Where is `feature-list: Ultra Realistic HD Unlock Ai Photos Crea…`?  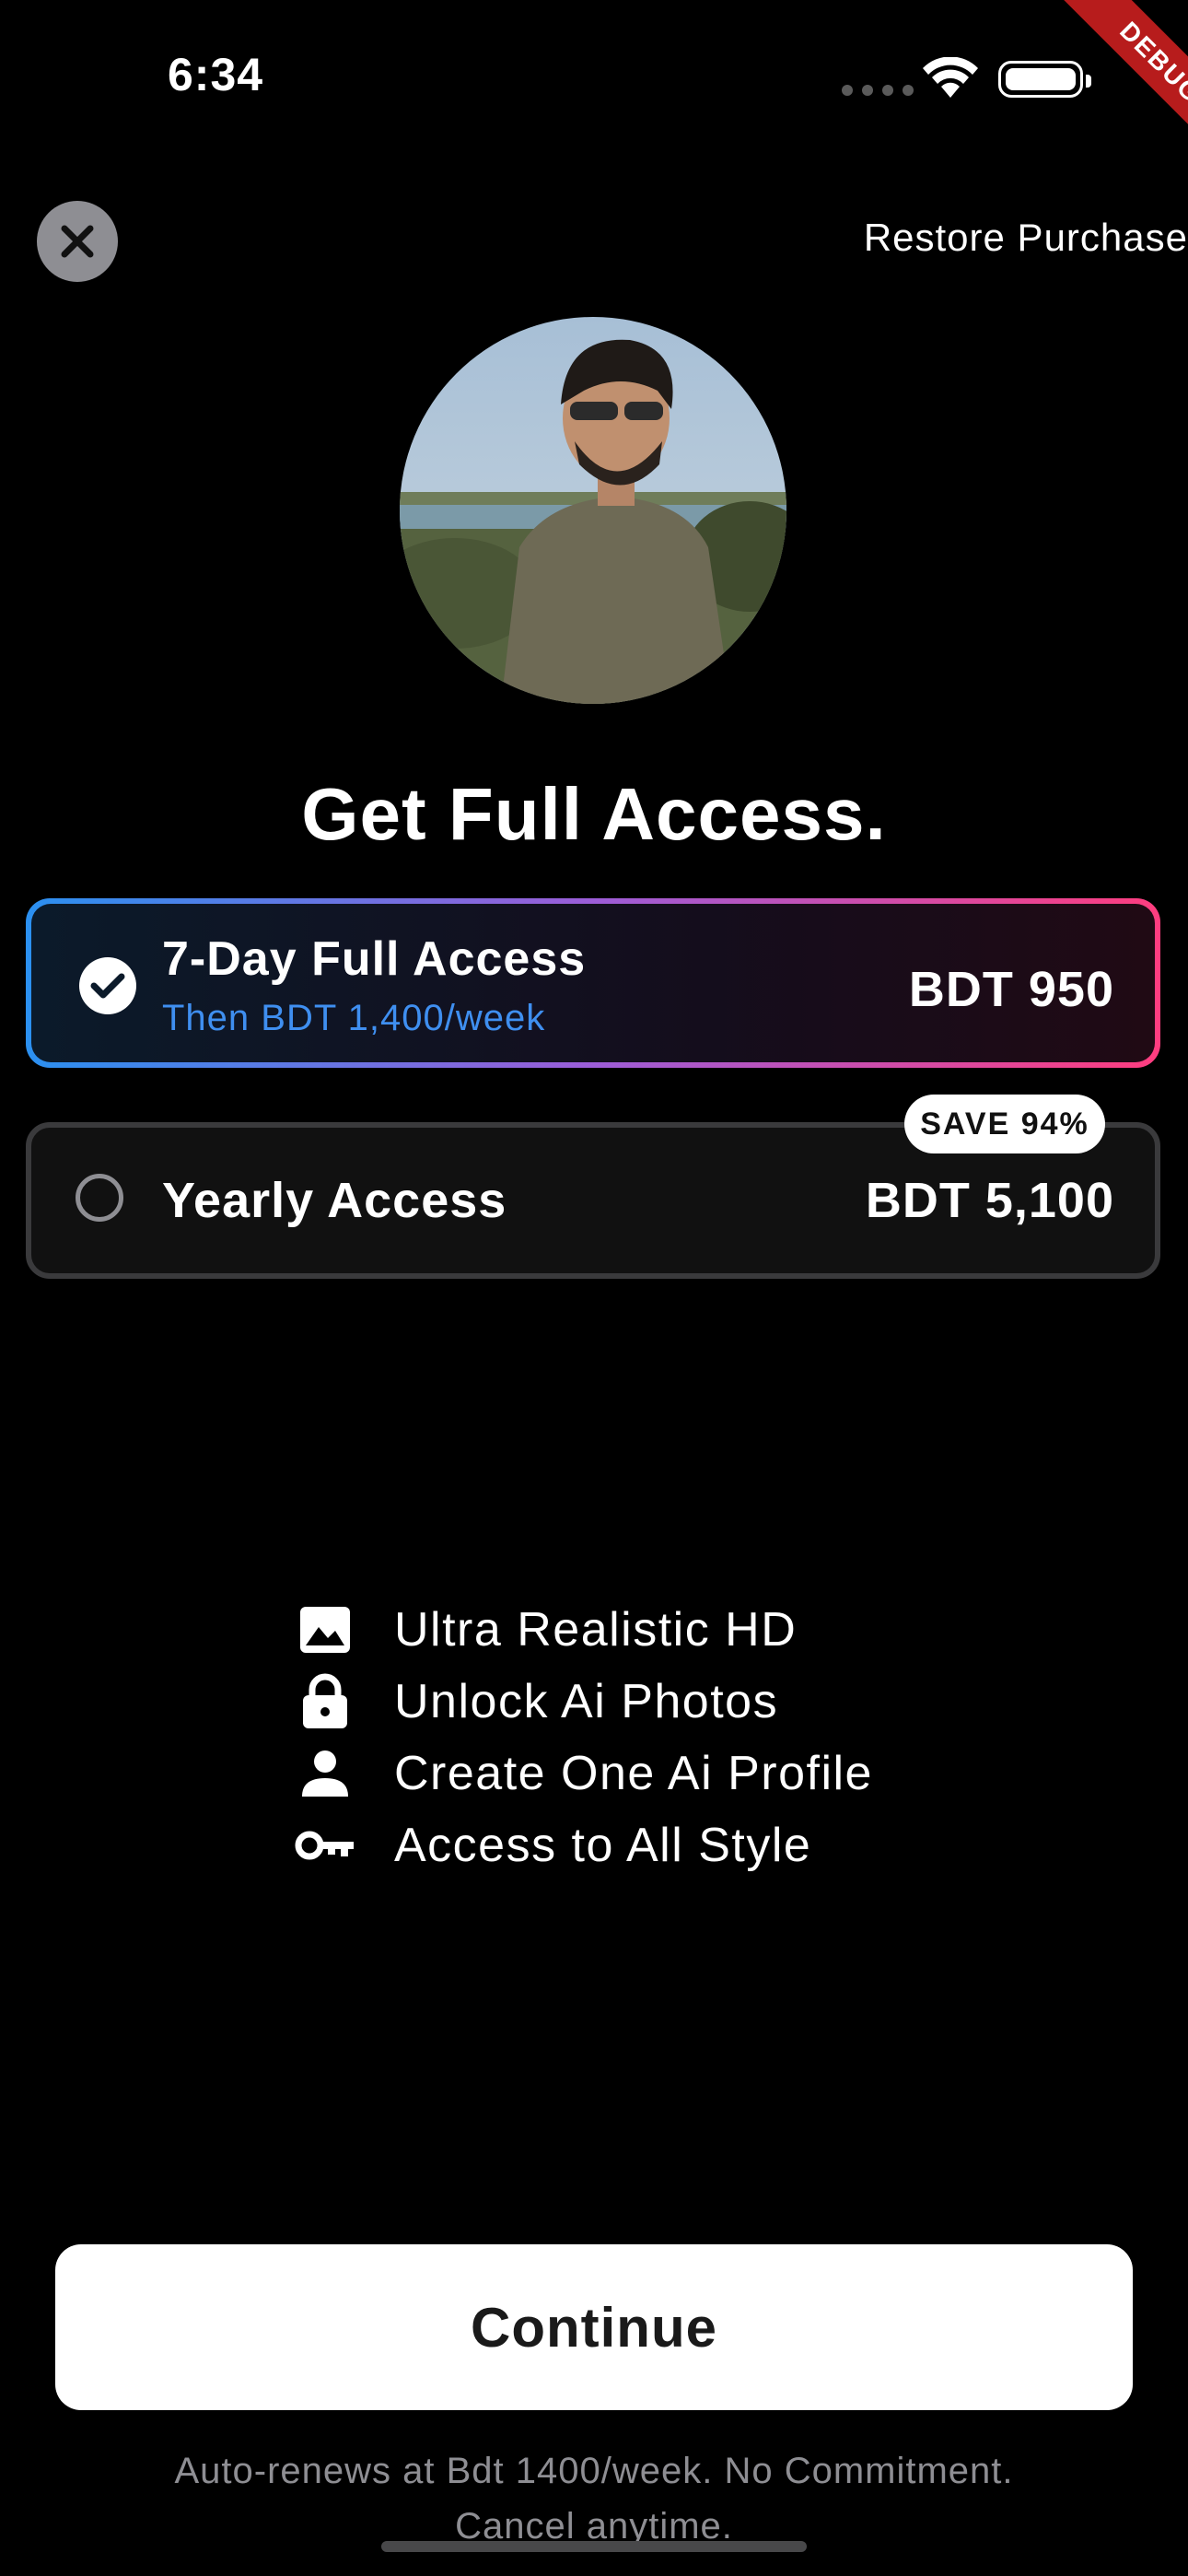 feature-list: Ultra Realistic HD Unlock Ai Photos Crea… is located at coordinates (583, 1737).